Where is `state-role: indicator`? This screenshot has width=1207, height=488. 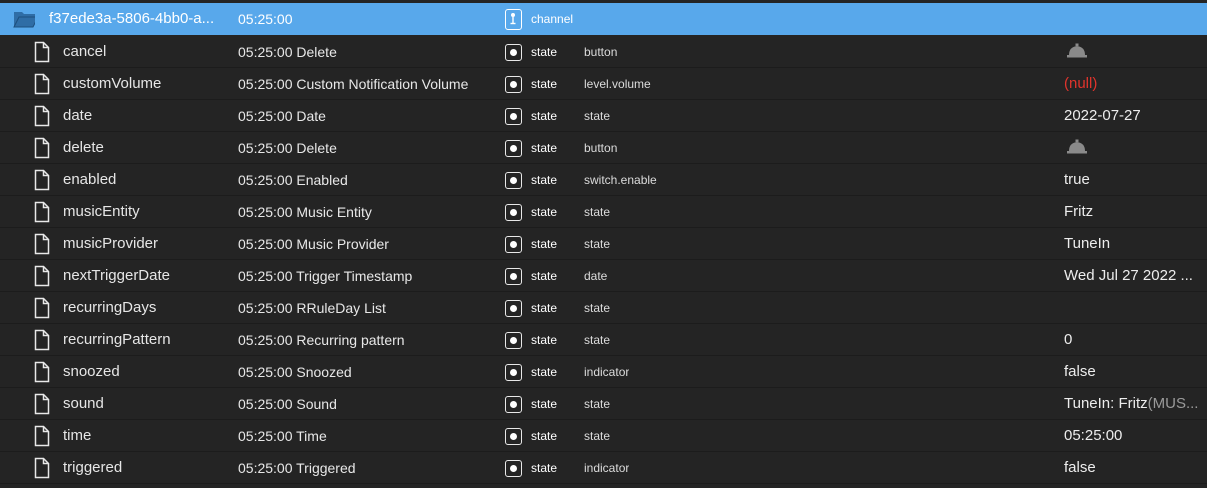
state-role: indicator is located at coordinates (607, 468).